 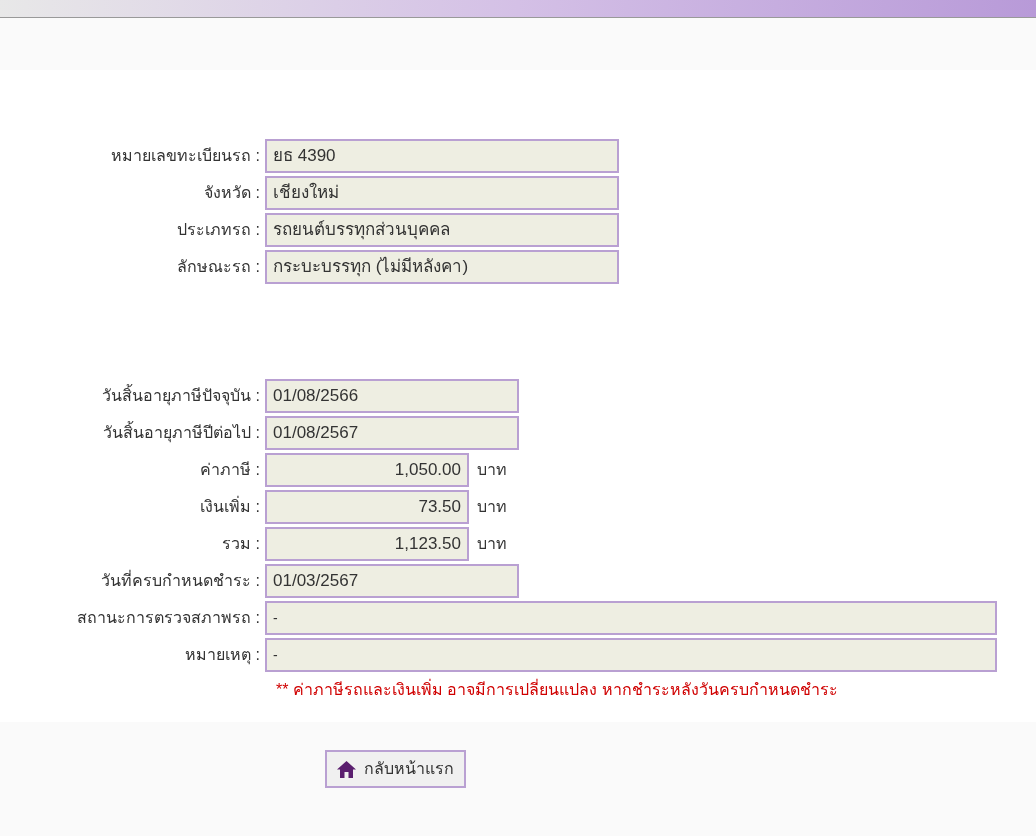 I want to click on field-label: ลักษณะรถ :, so click(x=218, y=267).